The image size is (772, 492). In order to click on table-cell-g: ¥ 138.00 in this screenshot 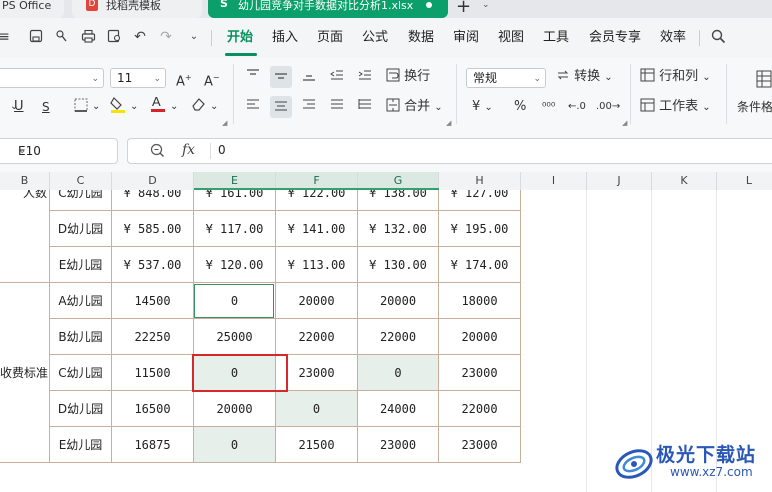, I will do `click(398, 200)`.